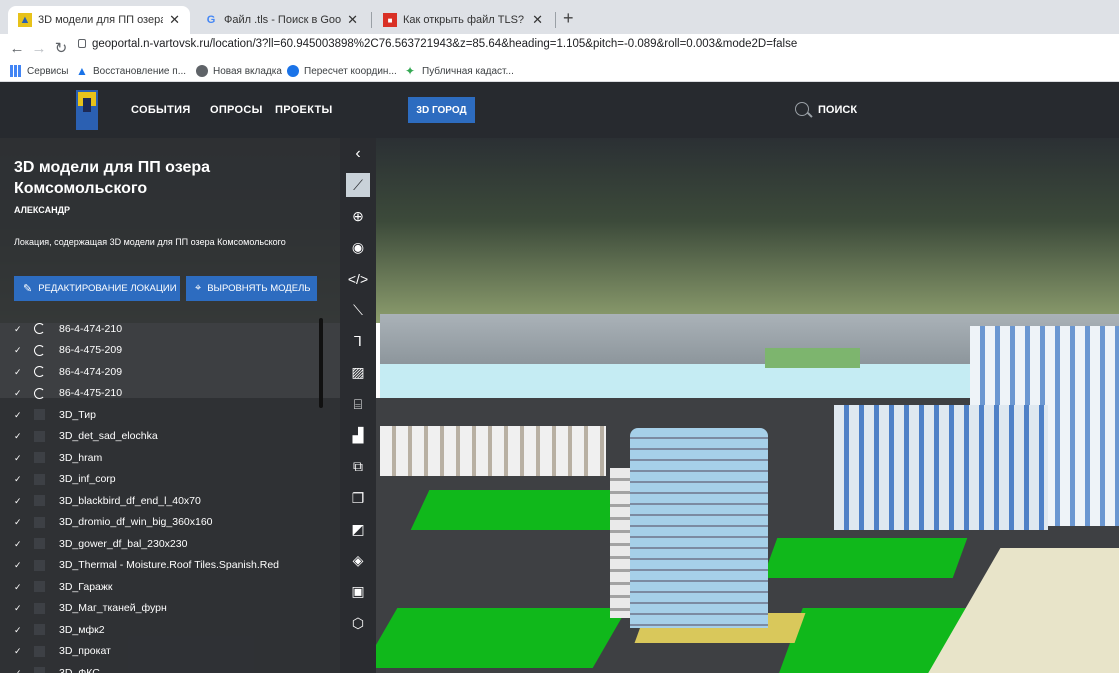  What do you see at coordinates (358, 342) in the screenshot?
I see `flag-icon: ⅂` at bounding box center [358, 342].